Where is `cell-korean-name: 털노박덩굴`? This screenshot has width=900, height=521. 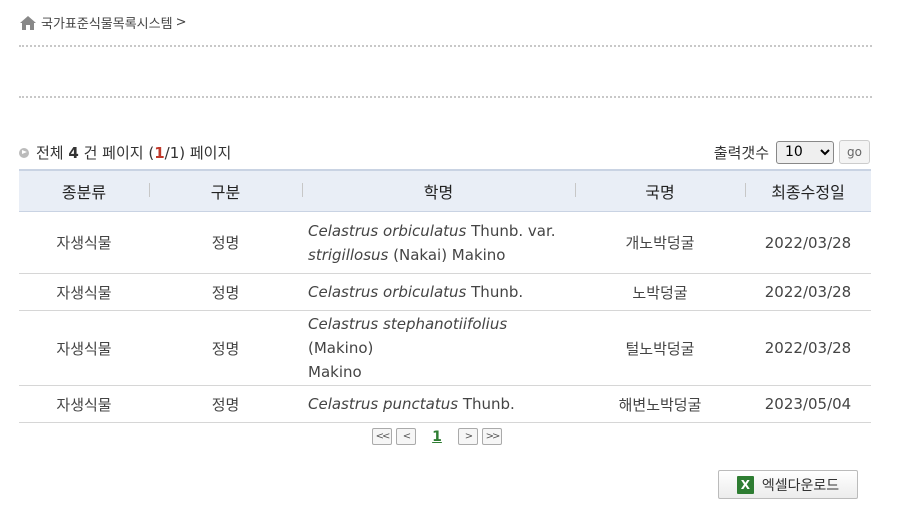
cell-korean-name: 털노박덩굴 is located at coordinates (660, 348).